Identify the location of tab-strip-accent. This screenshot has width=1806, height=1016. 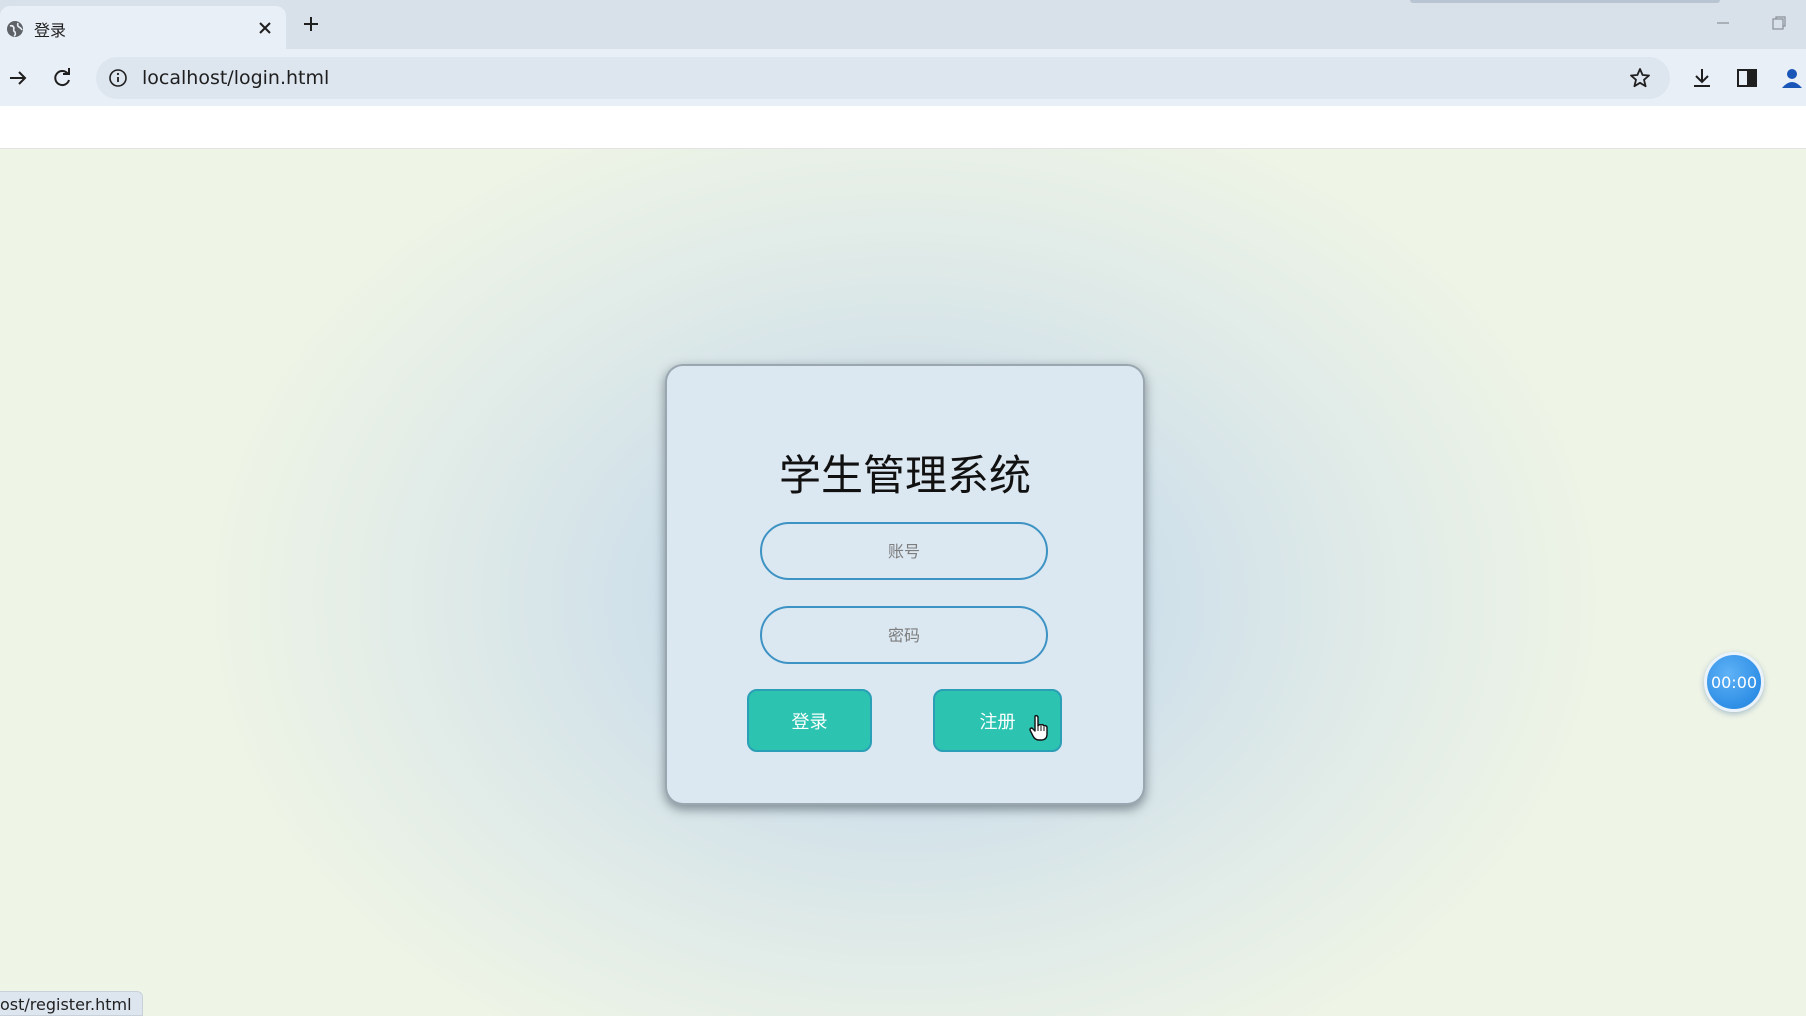
(1565, 1).